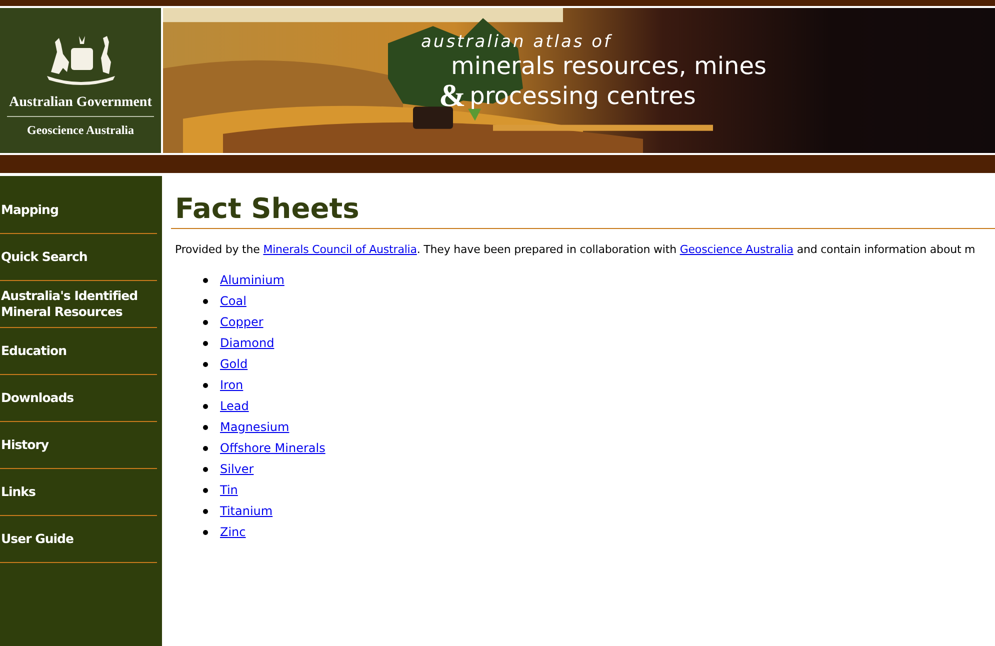  I want to click on department-name: Geoscience Australia, so click(80, 130).